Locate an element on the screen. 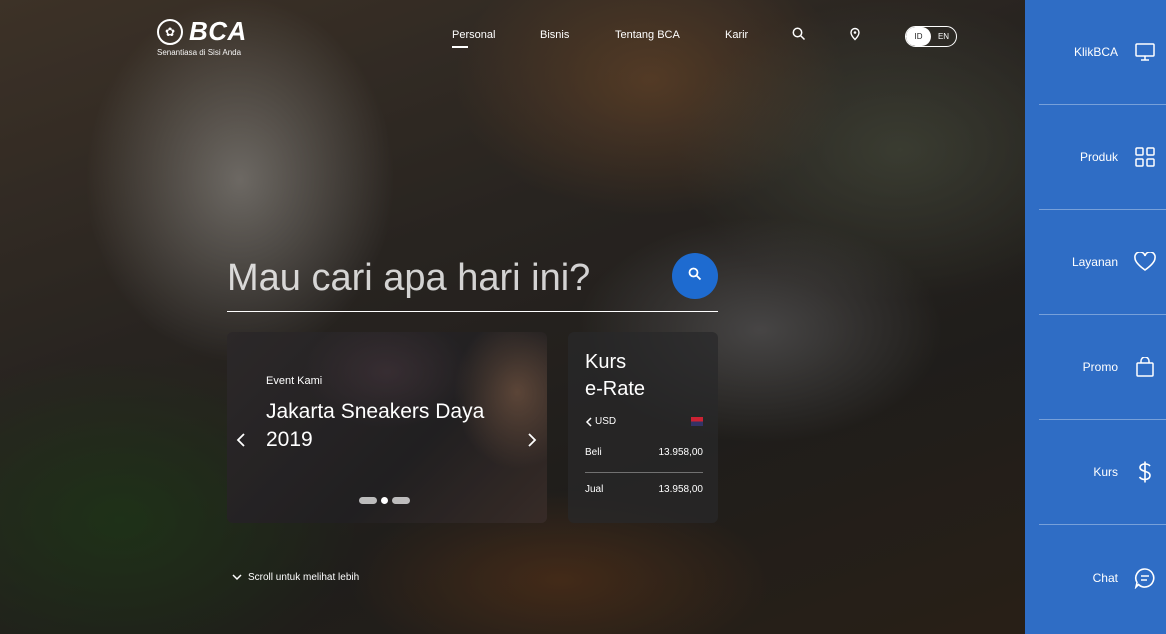 This screenshot has width=1166, height=634. flag-icon is located at coordinates (697, 421).